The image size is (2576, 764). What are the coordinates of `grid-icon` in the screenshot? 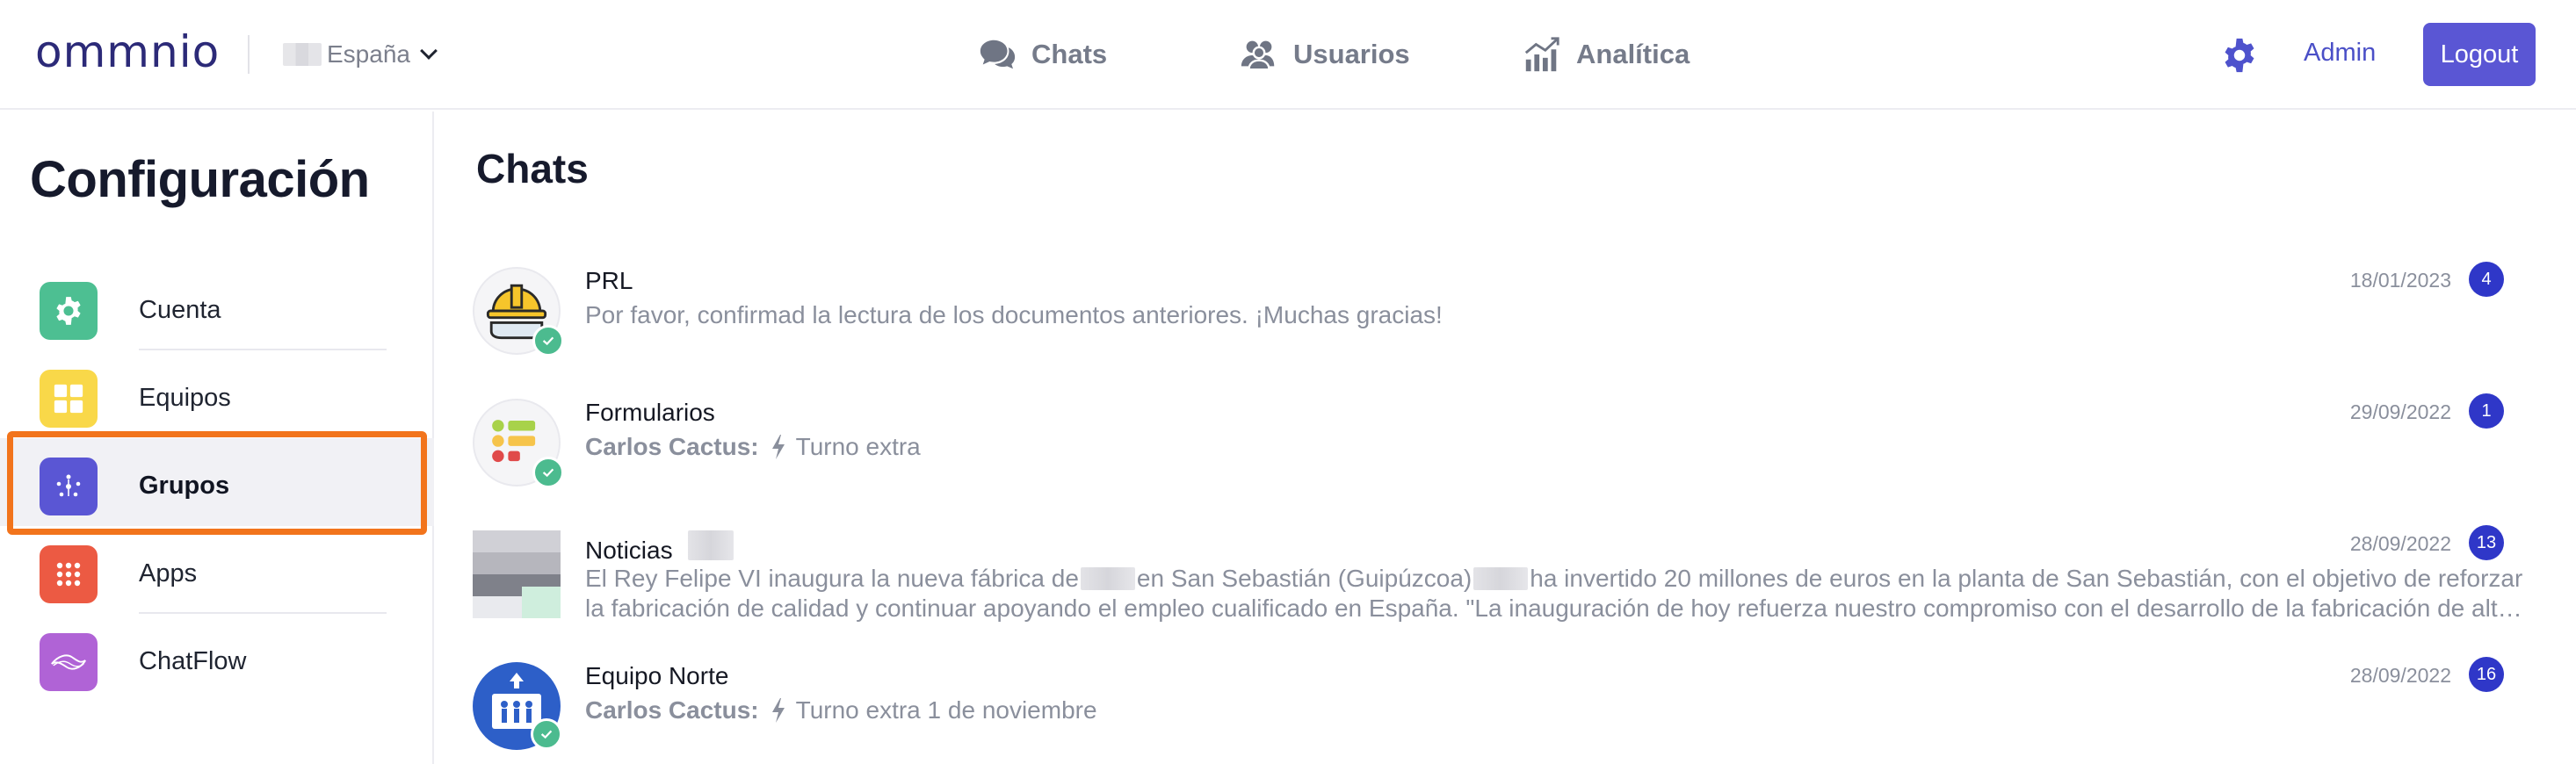 It's located at (69, 399).